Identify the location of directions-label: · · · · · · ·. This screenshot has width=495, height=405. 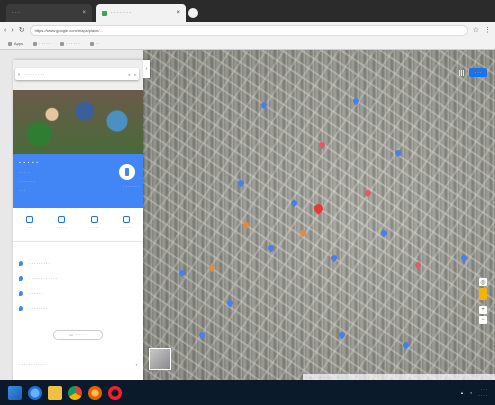
(131, 186).